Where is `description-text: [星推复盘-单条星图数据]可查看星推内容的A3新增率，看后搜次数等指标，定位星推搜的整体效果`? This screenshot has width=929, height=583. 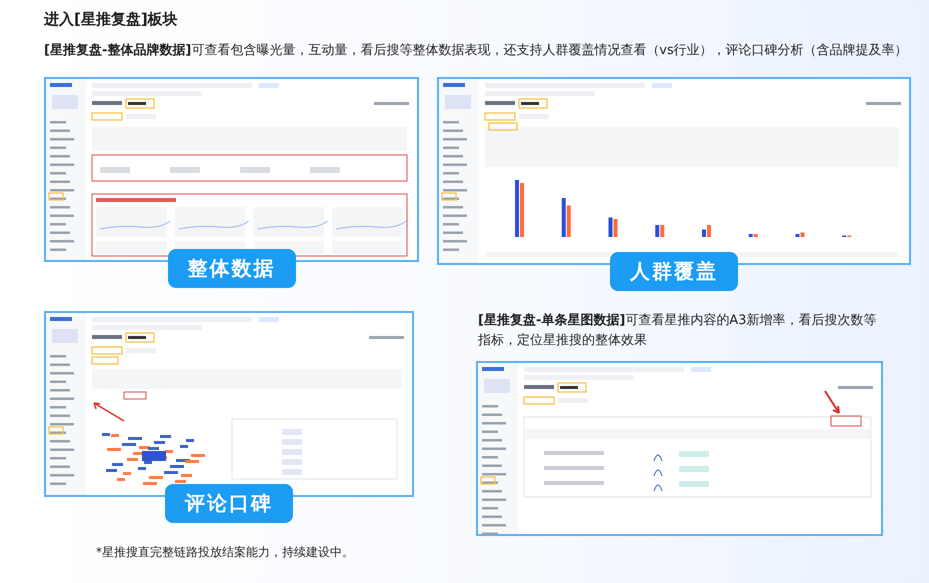 description-text: [星推复盘-单条星图数据]可查看星推内容的A3新增率，看后搜次数等指标，定位星推搜的整体效果 is located at coordinates (678, 331).